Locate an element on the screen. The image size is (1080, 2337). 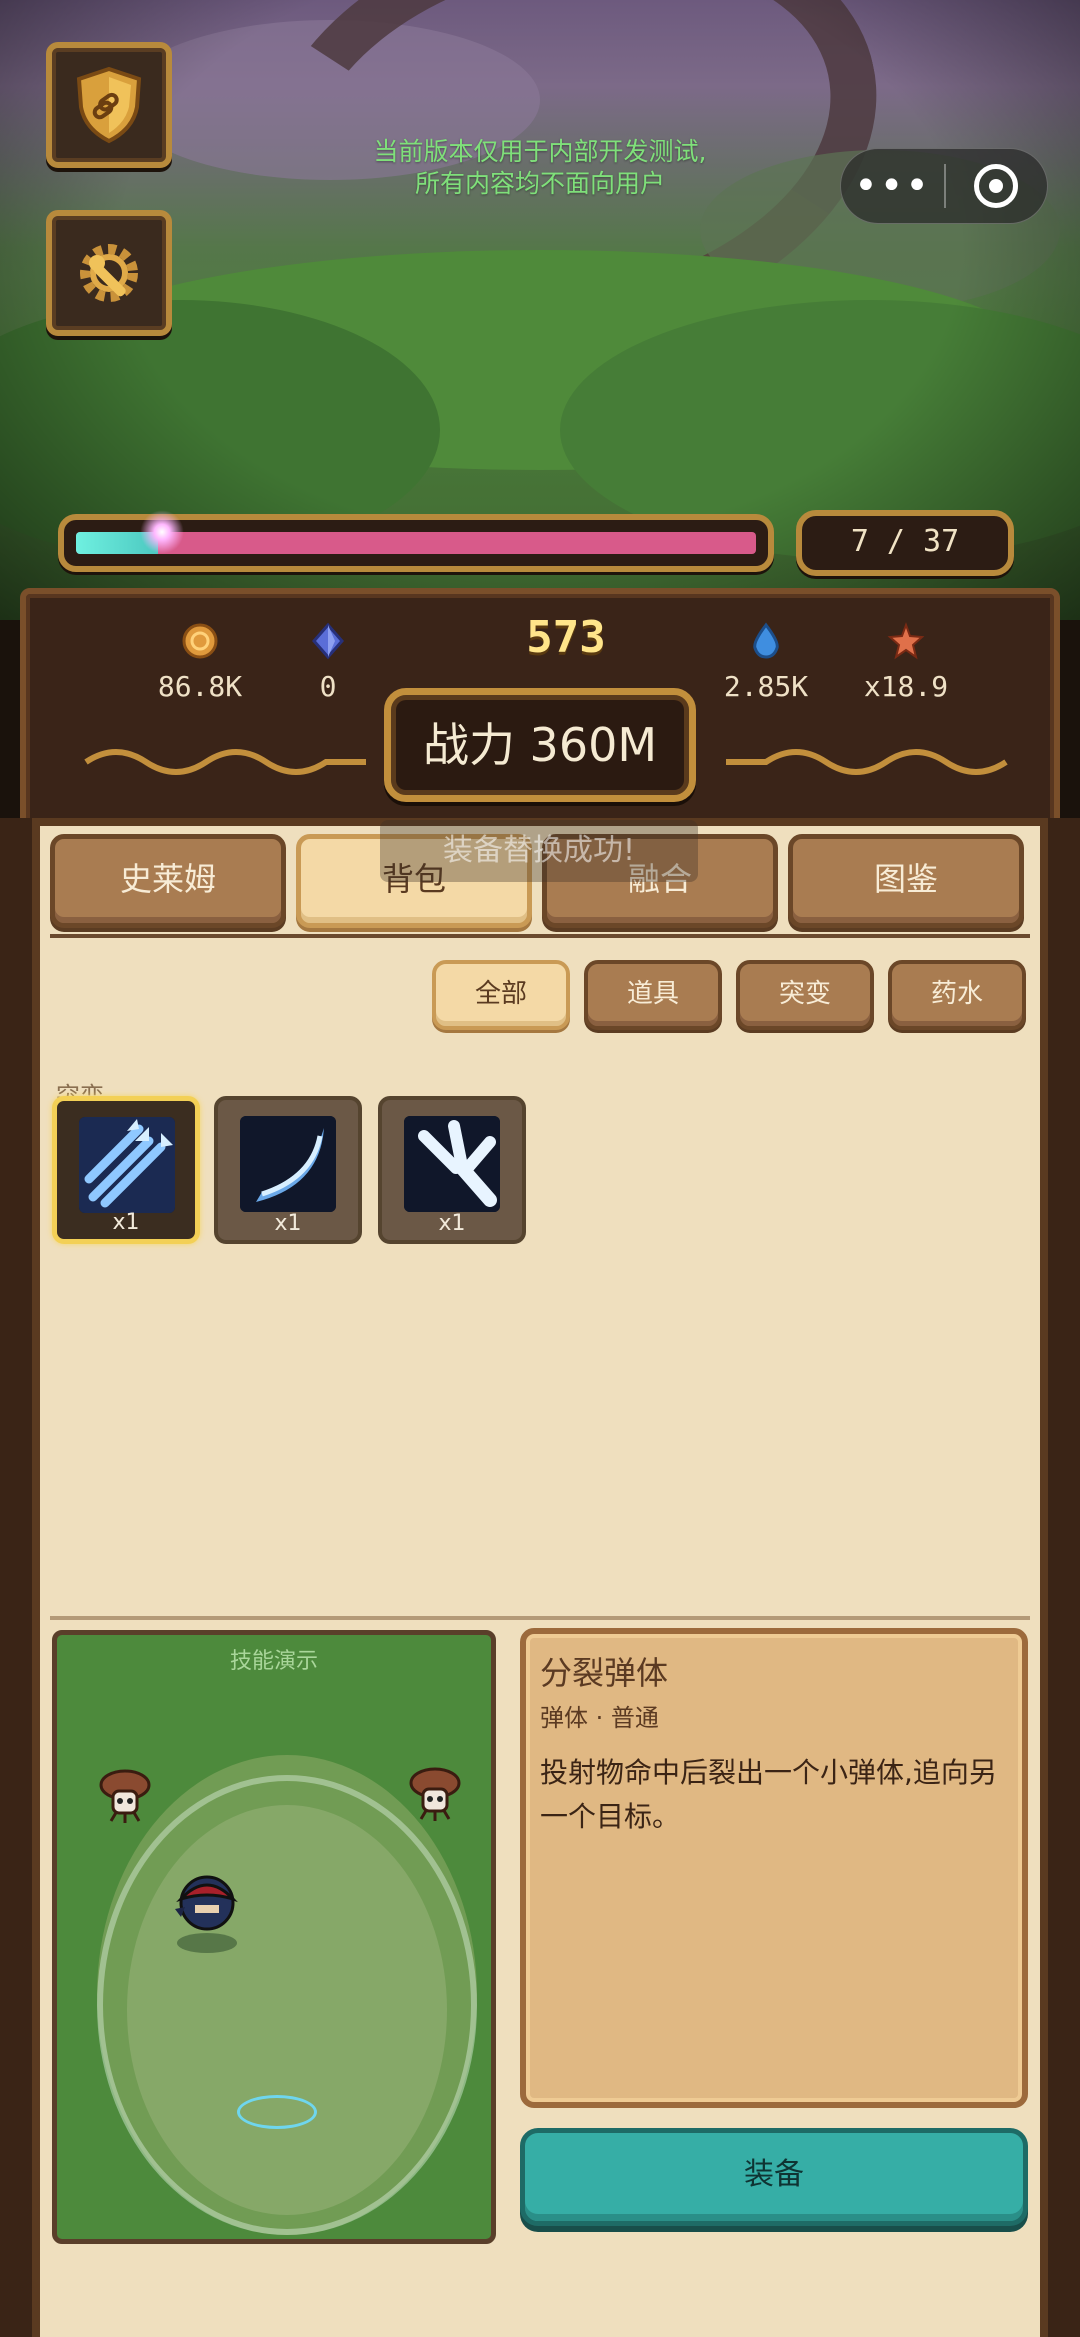
target-close-icon is located at coordinates (996, 186).